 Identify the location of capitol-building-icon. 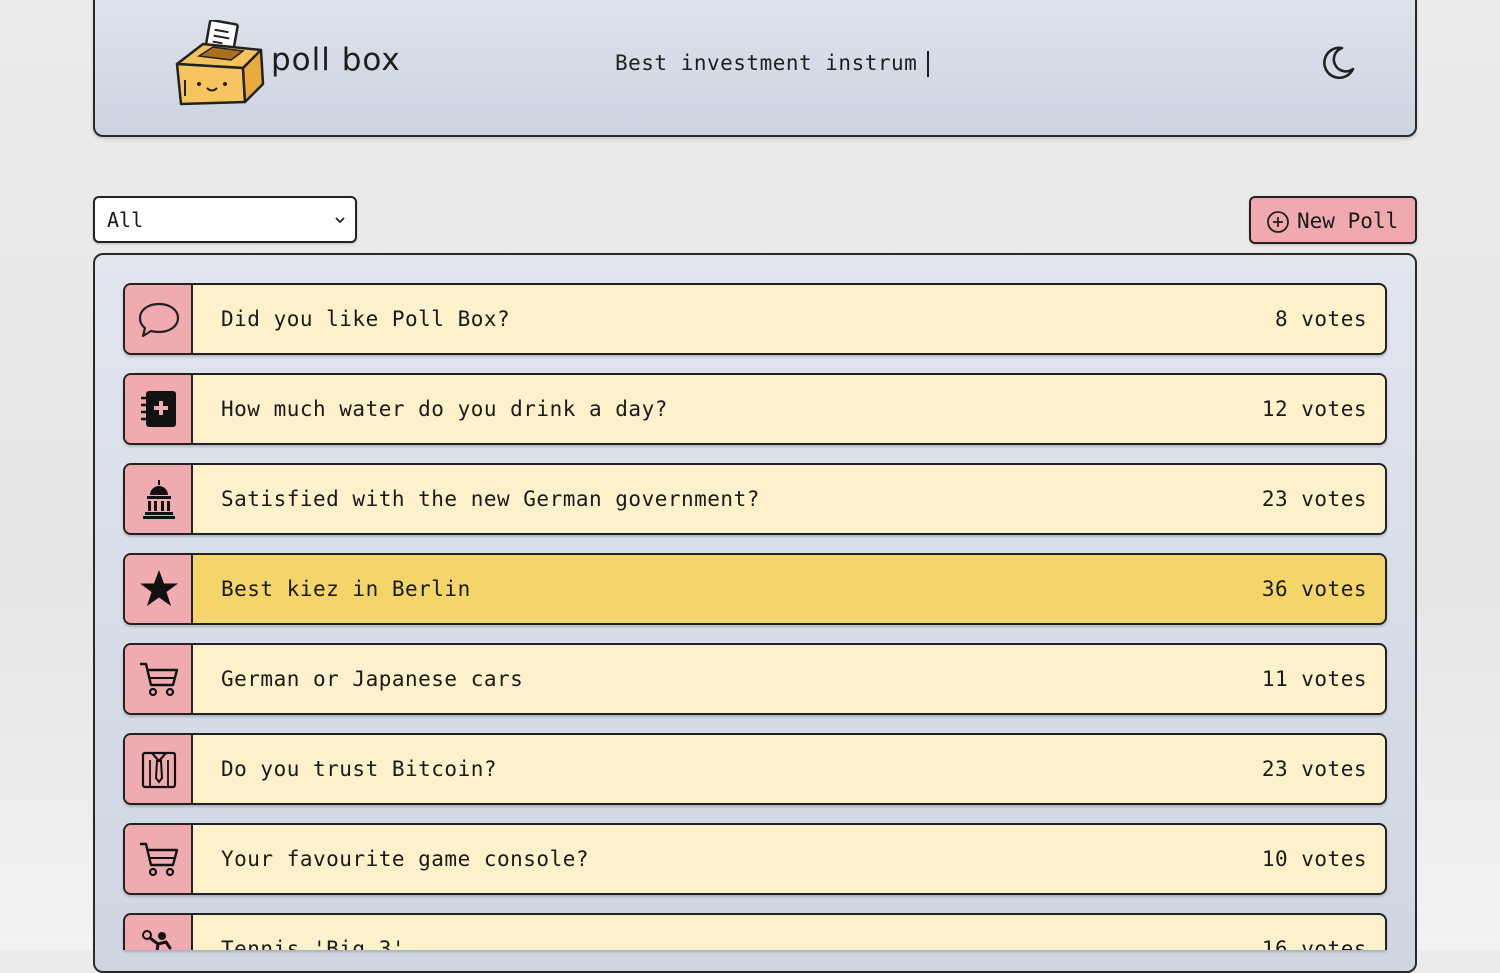
(159, 499).